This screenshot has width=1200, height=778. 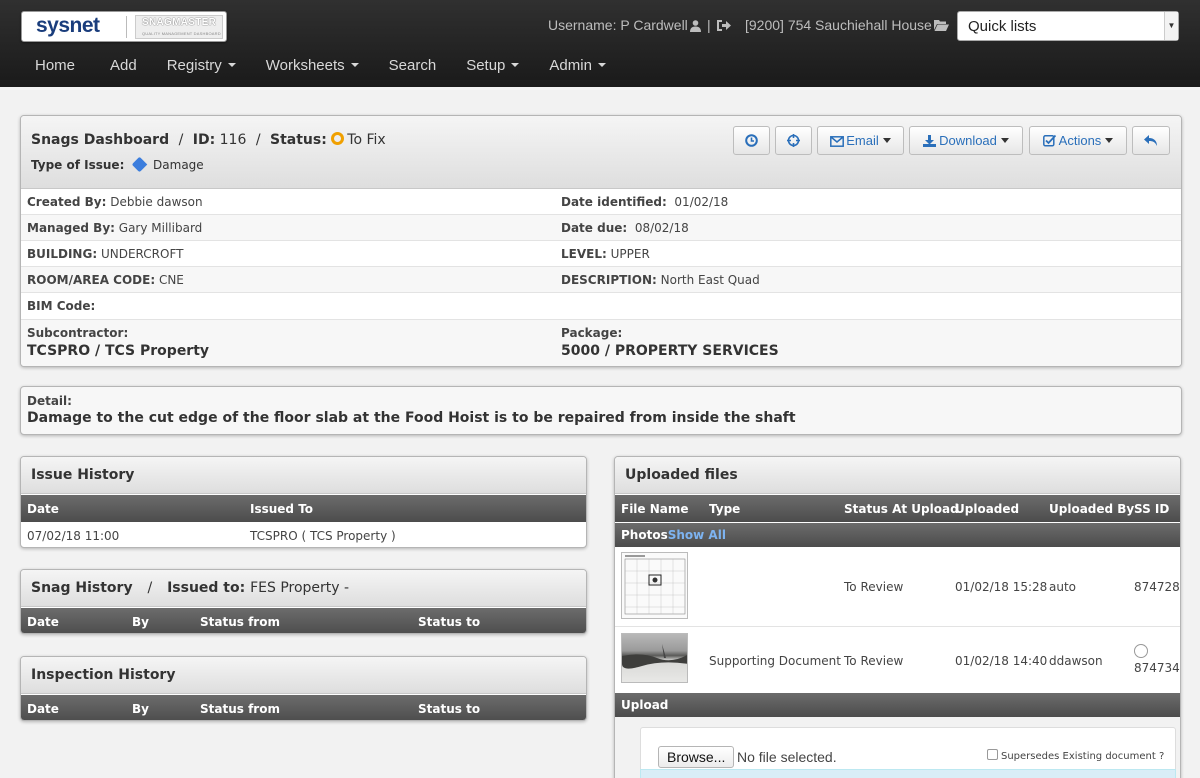 I want to click on nav-admin-label: Admin, so click(x=570, y=65).